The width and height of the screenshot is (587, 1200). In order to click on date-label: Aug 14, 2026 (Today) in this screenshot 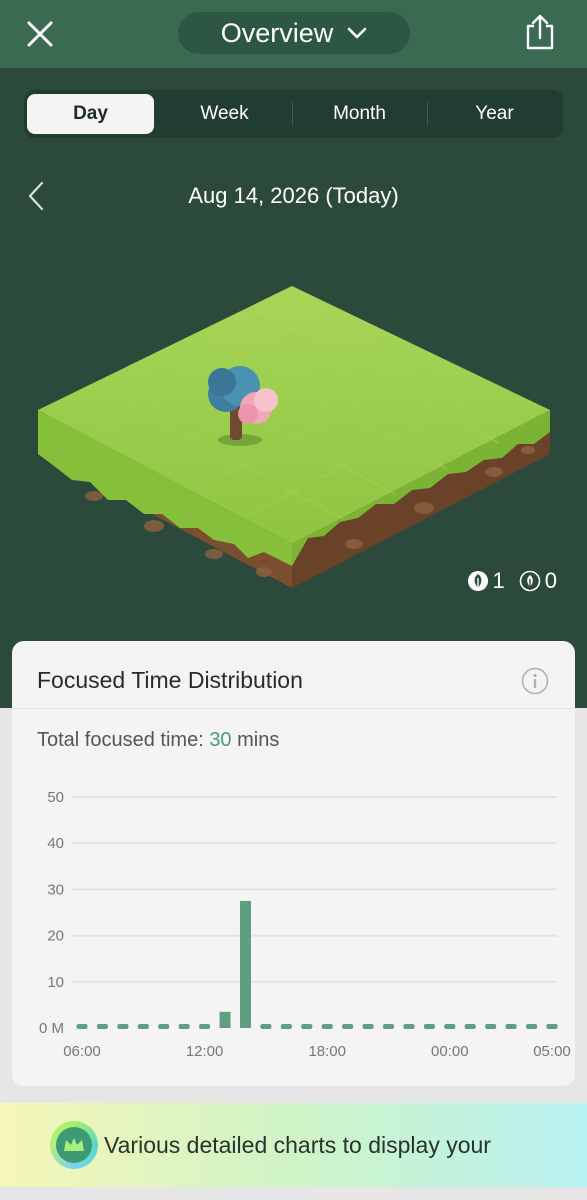, I will do `click(293, 195)`.